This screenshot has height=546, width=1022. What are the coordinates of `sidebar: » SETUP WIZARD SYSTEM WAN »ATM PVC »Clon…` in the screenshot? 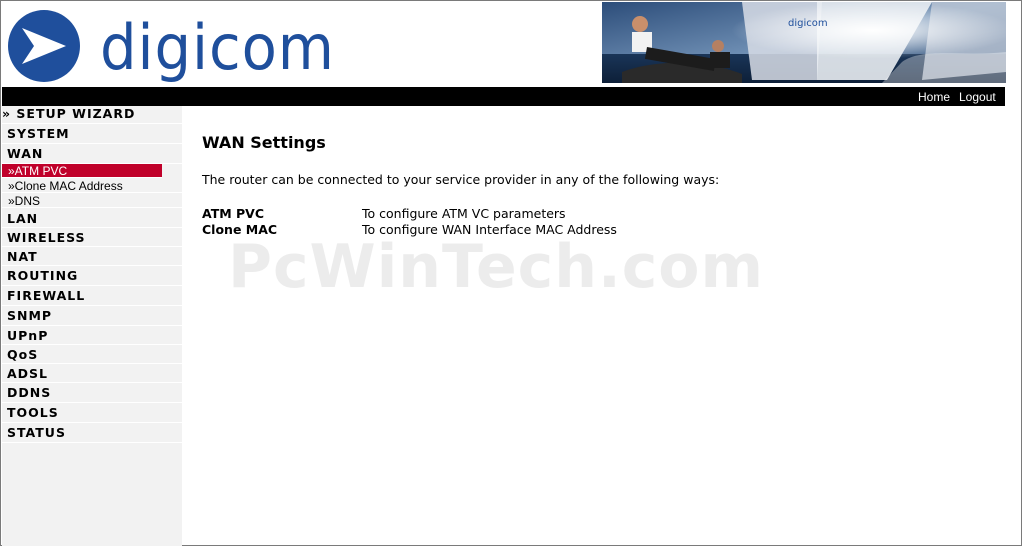 It's located at (92, 326).